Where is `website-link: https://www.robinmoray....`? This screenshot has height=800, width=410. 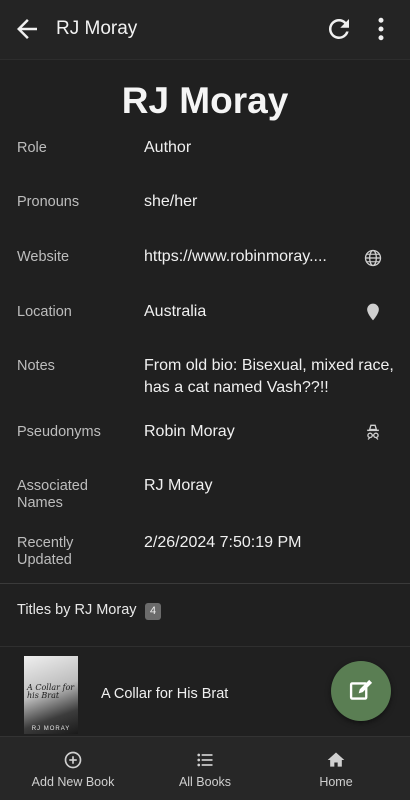
website-link: https://www.robinmoray.... is located at coordinates (244, 257).